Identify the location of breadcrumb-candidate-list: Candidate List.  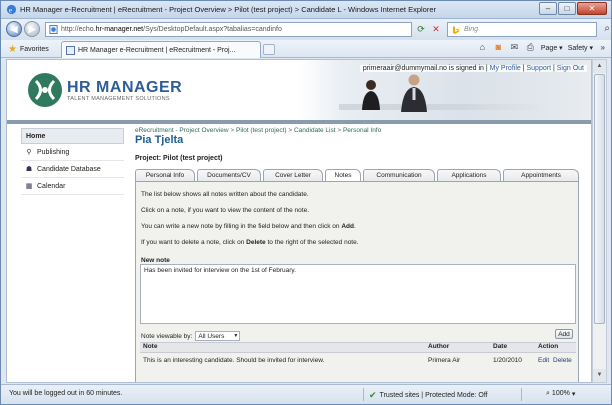
(315, 130).